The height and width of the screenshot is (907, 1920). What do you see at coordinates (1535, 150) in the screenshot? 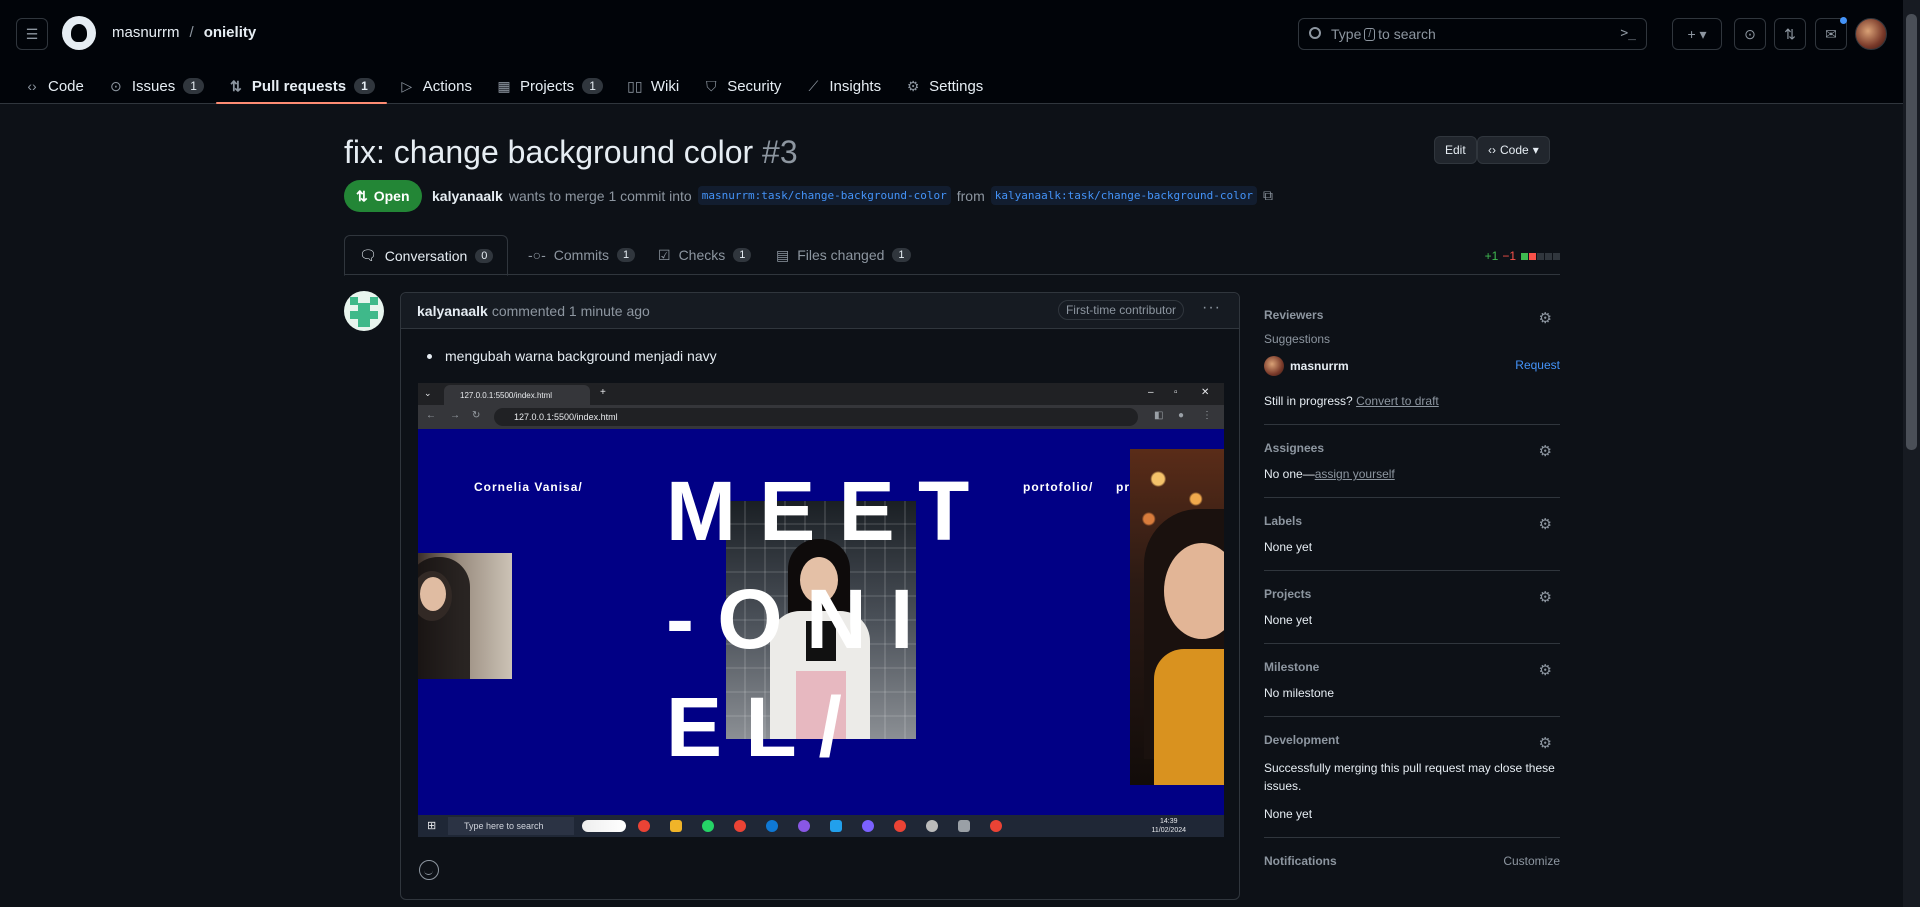
I see `chevron-down-icon: ▾` at bounding box center [1535, 150].